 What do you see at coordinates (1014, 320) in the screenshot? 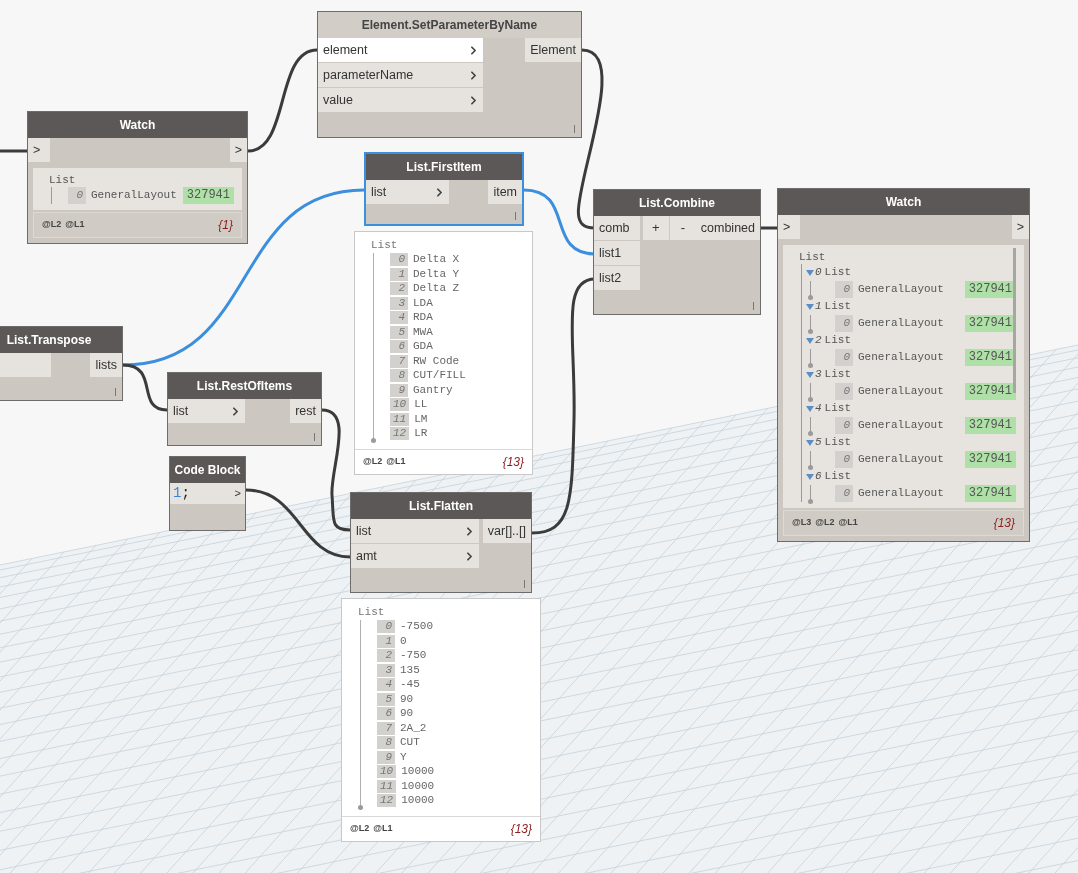
I see `scrollbar` at bounding box center [1014, 320].